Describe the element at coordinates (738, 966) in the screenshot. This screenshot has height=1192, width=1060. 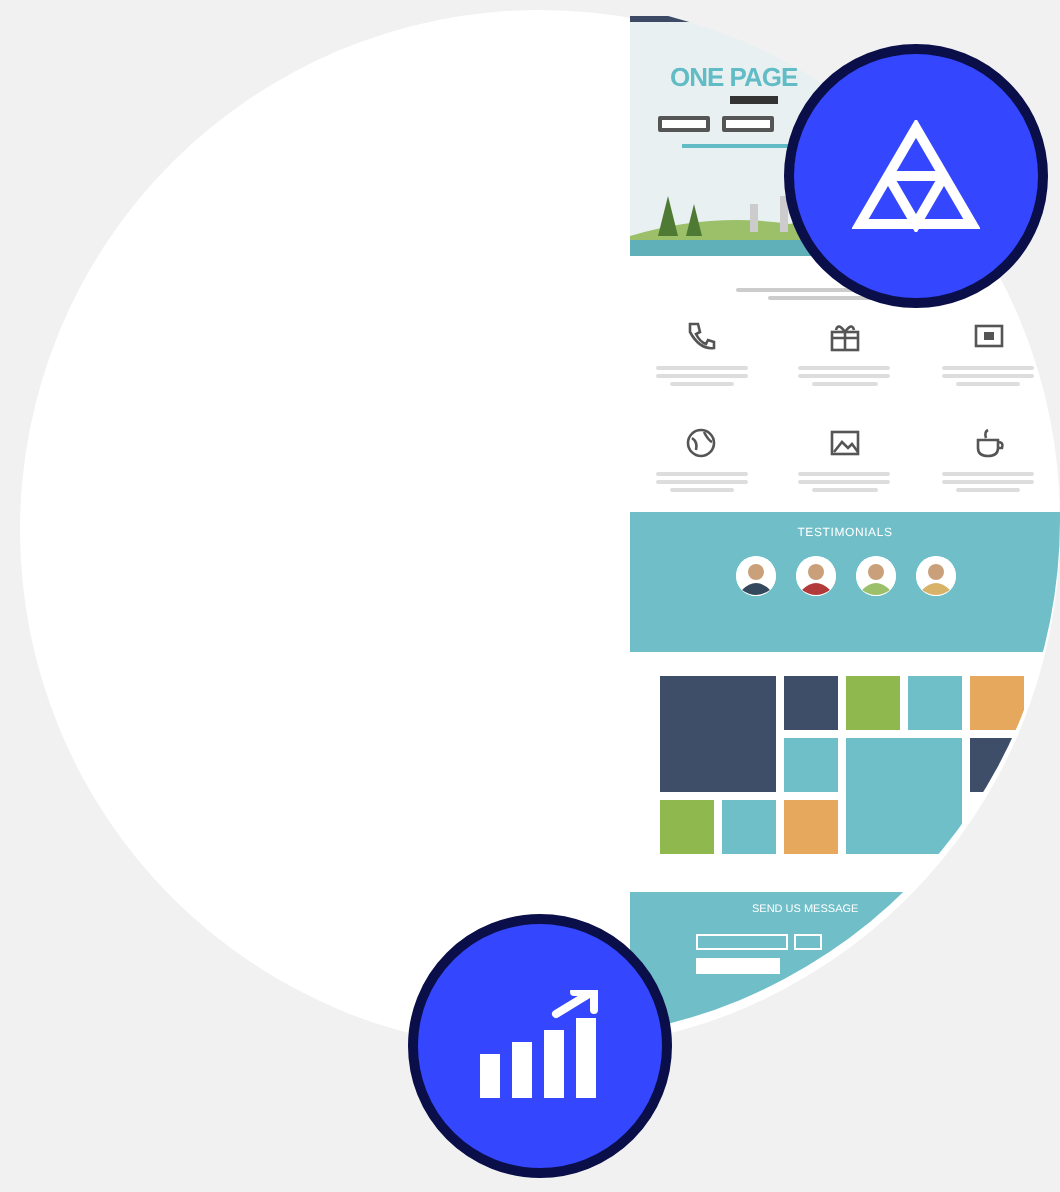
I see `message-field` at that location.